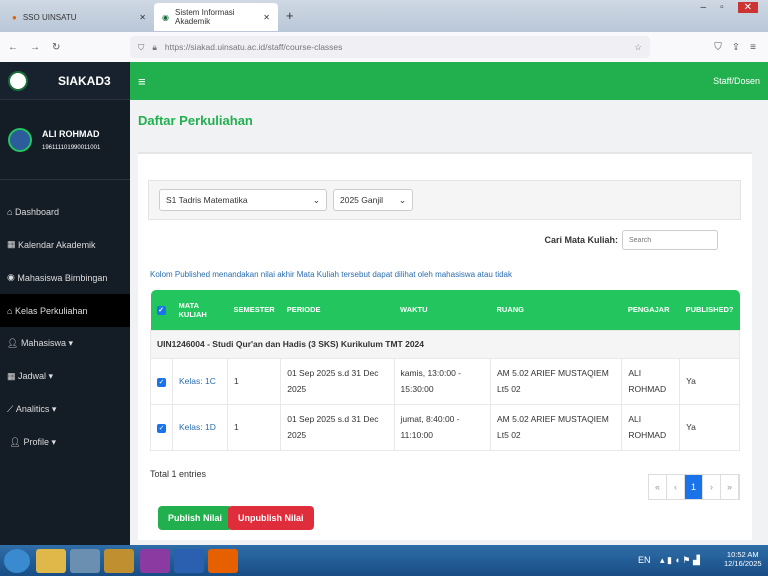  I want to click on kelas-link: Kelas: 1D, so click(197, 427).